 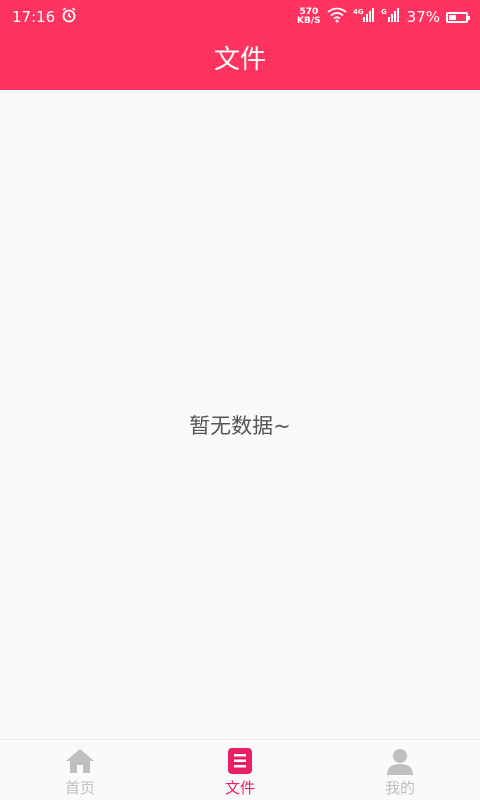 I want to click on wifi-icon, so click(x=337, y=17).